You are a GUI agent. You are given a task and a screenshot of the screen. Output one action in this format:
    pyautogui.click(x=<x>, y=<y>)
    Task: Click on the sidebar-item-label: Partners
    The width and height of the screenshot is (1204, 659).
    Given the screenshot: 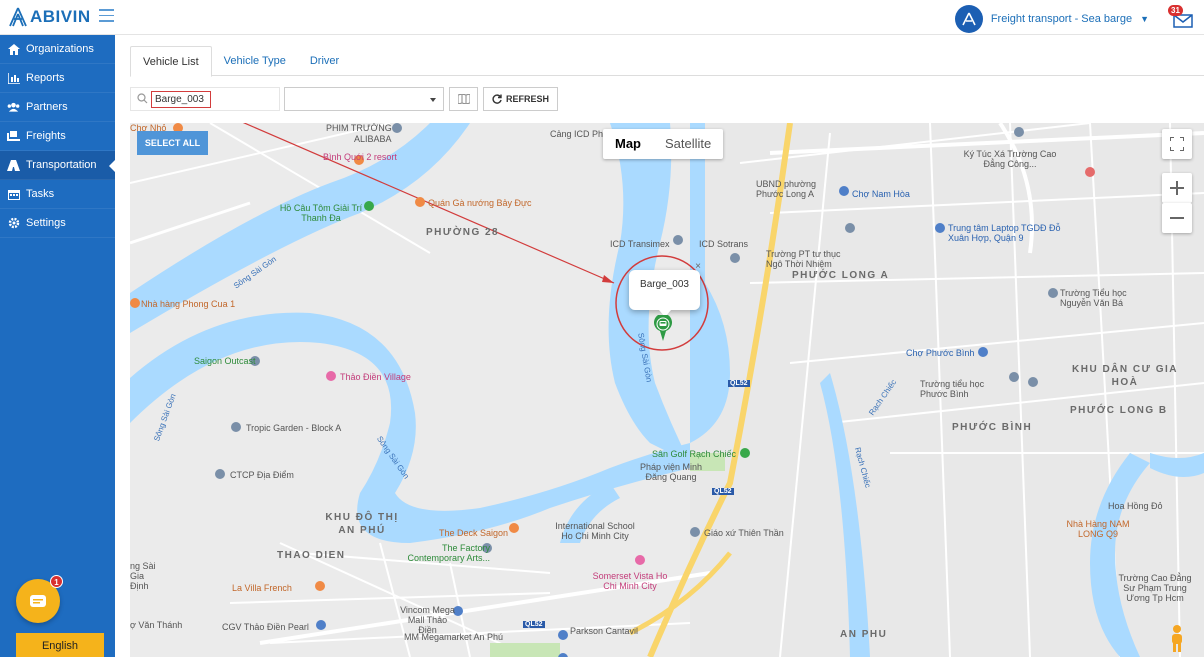 What is the action you would take?
    pyautogui.click(x=47, y=107)
    